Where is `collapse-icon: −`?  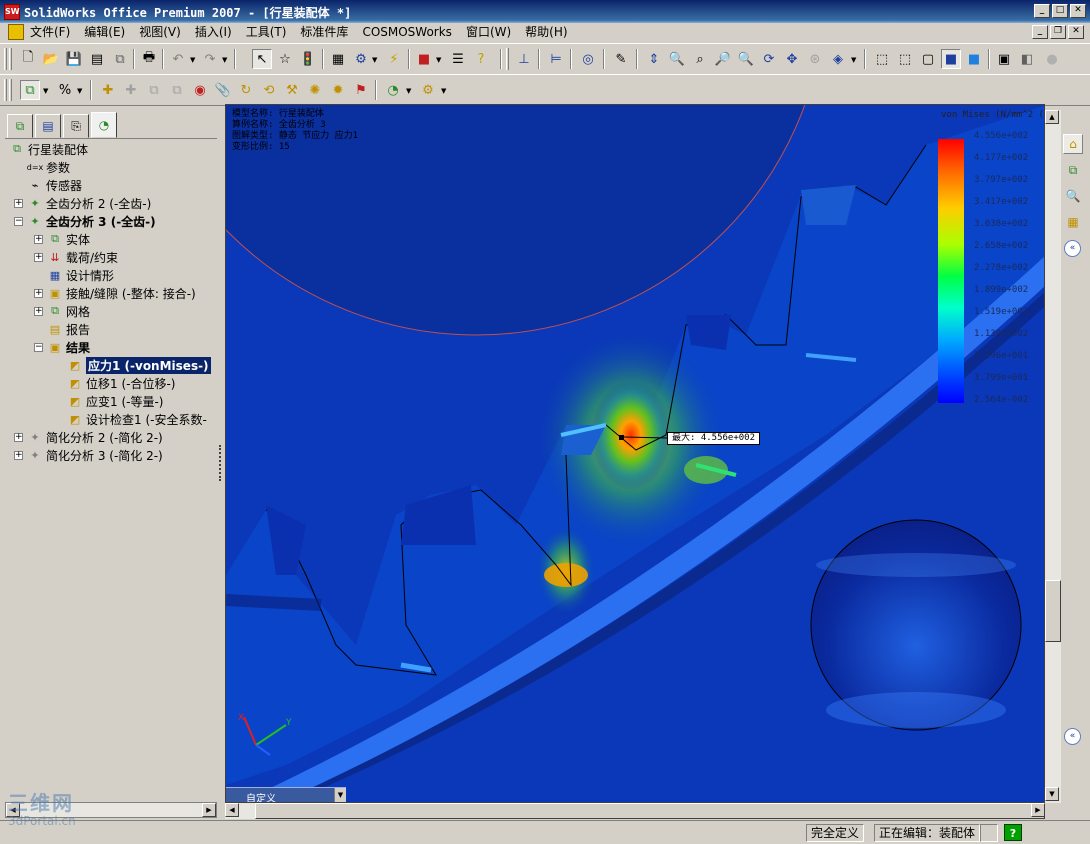
collapse-icon: − is located at coordinates (18, 221).